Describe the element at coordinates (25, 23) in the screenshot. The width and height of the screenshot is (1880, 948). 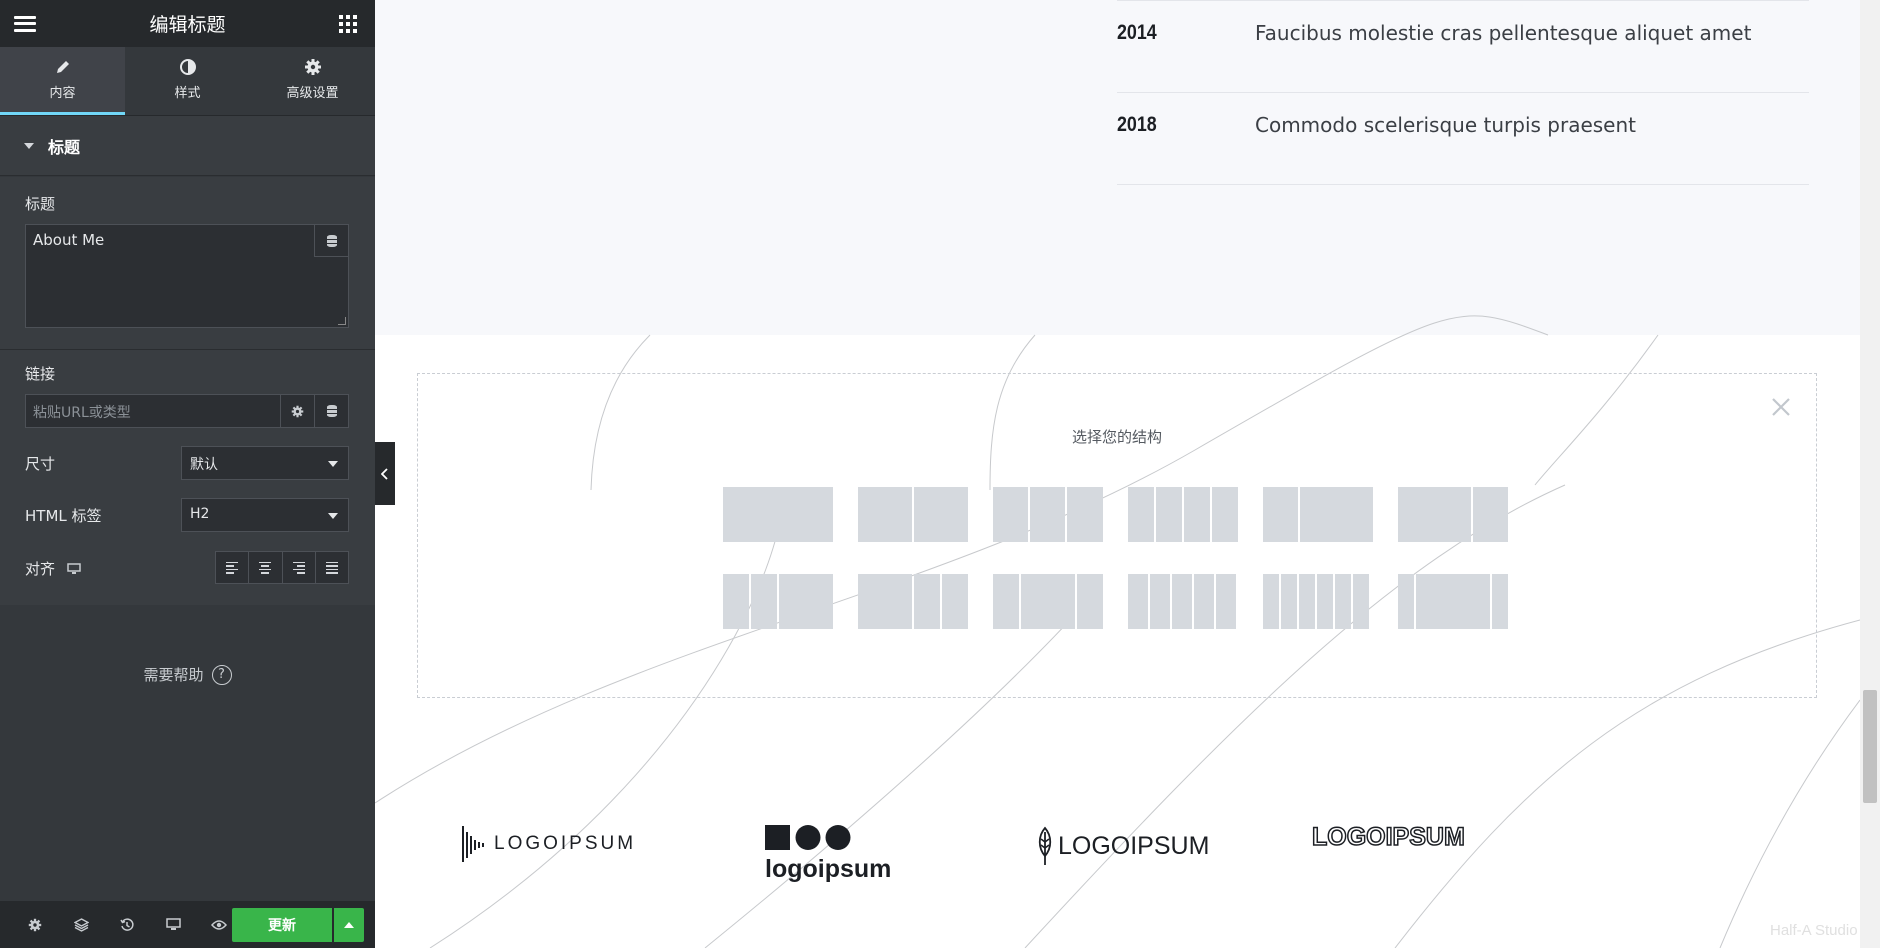
I see `menu-icon` at that location.